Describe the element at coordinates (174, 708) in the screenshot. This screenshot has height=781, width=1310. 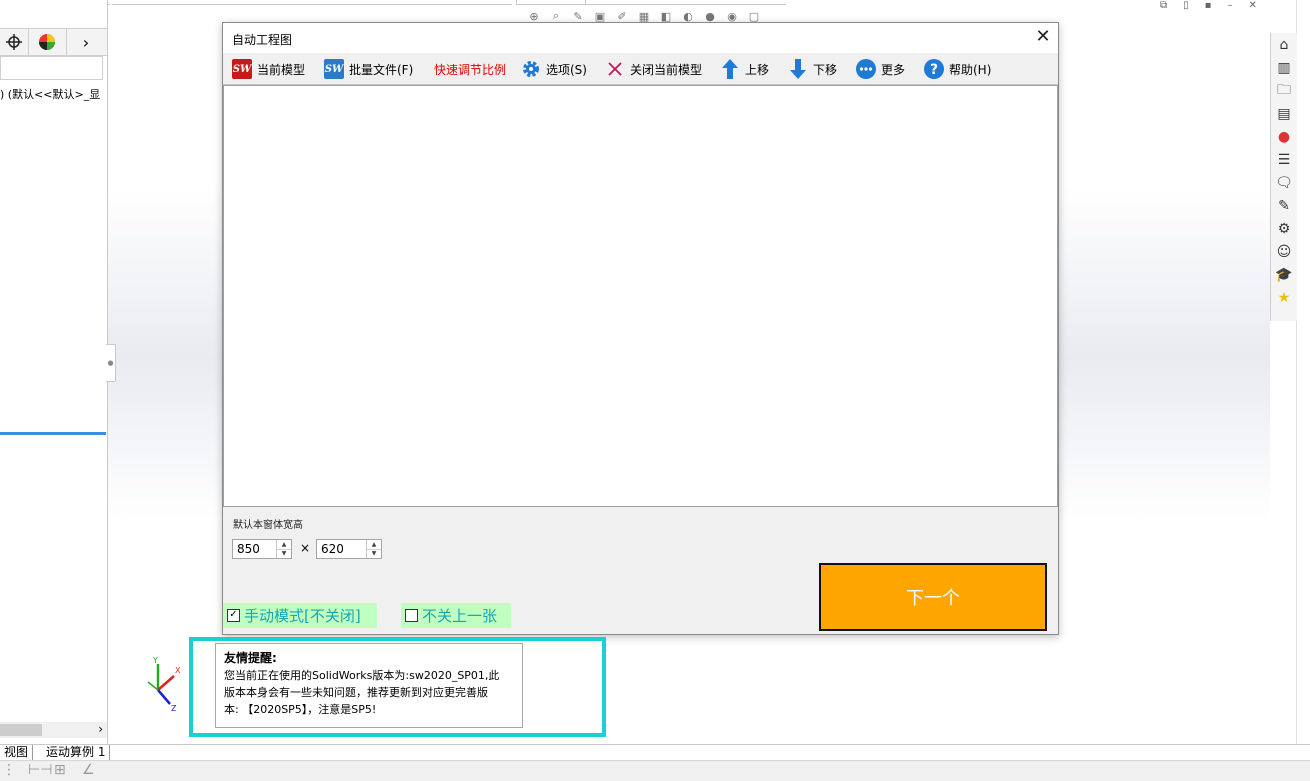
I see `triad-z-label: Z` at that location.